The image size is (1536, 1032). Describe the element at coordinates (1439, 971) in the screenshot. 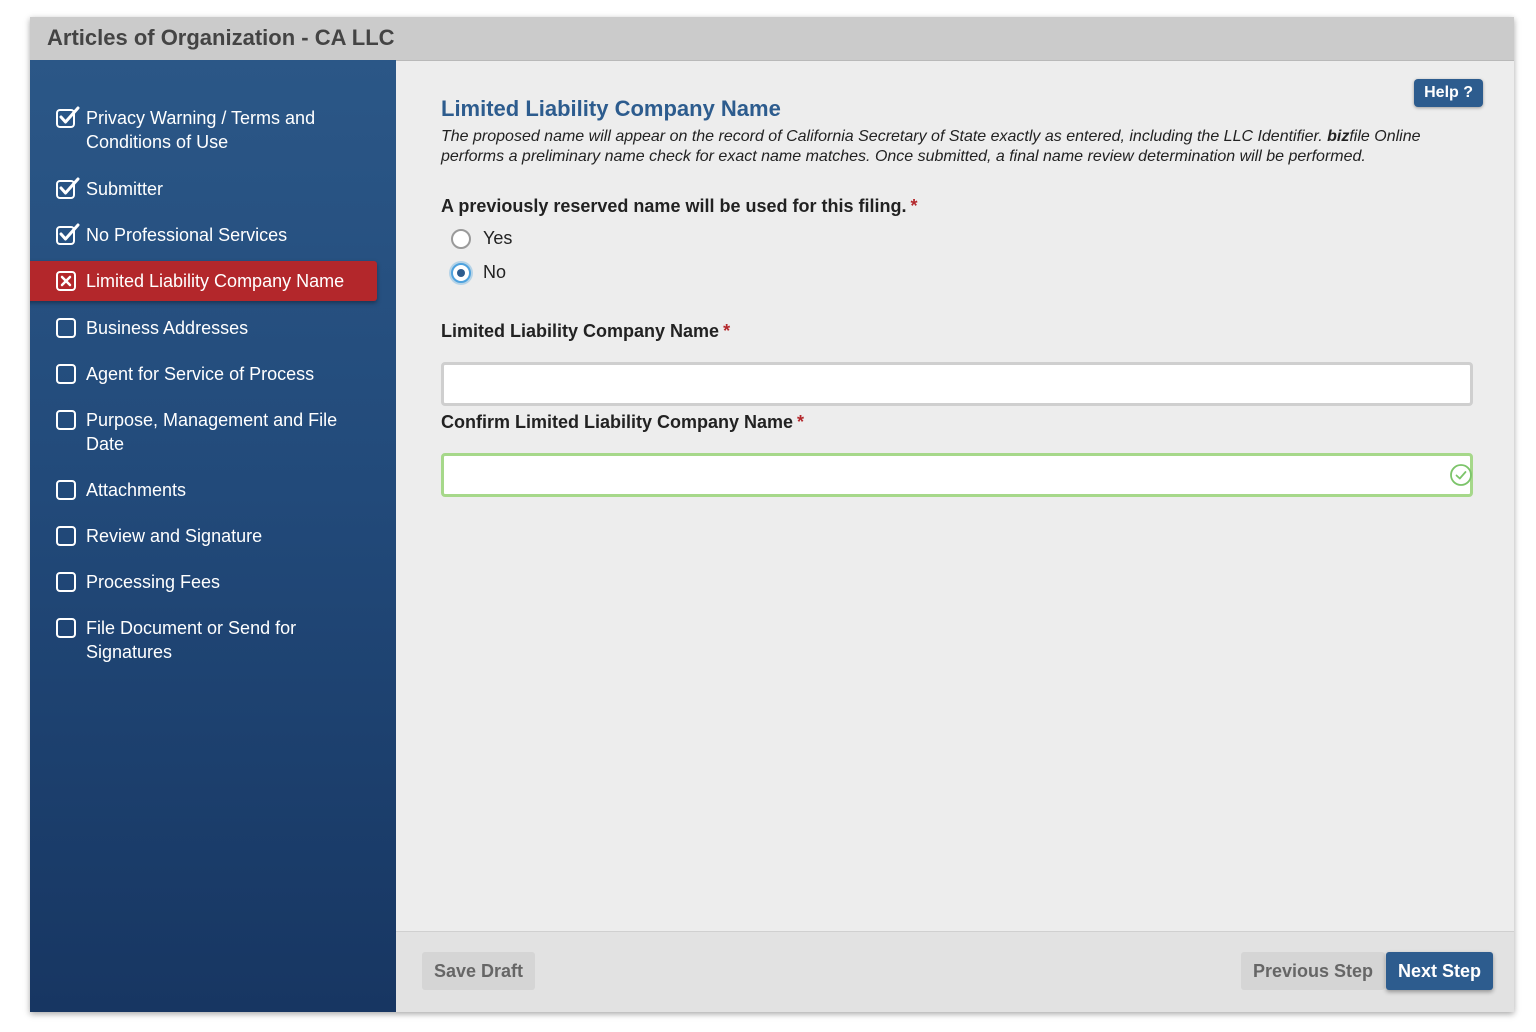

I see `next-step-button: Next Step` at that location.